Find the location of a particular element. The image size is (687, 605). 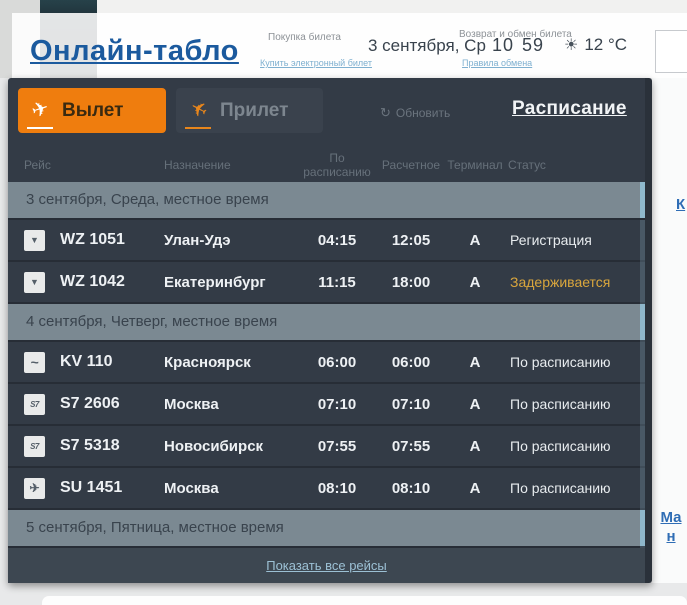

sidebar-link-partial-top: К is located at coordinates (680, 204).